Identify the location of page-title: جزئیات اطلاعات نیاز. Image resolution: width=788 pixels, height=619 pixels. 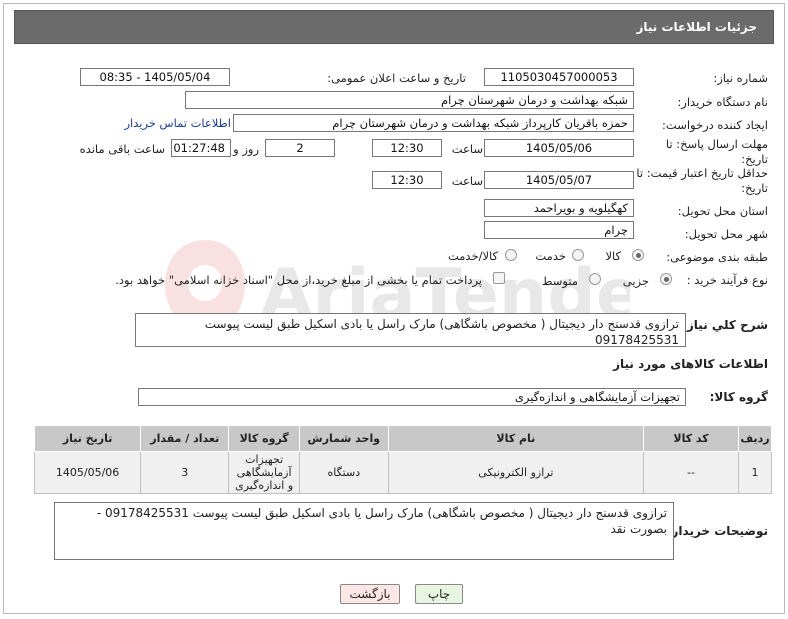
(394, 27).